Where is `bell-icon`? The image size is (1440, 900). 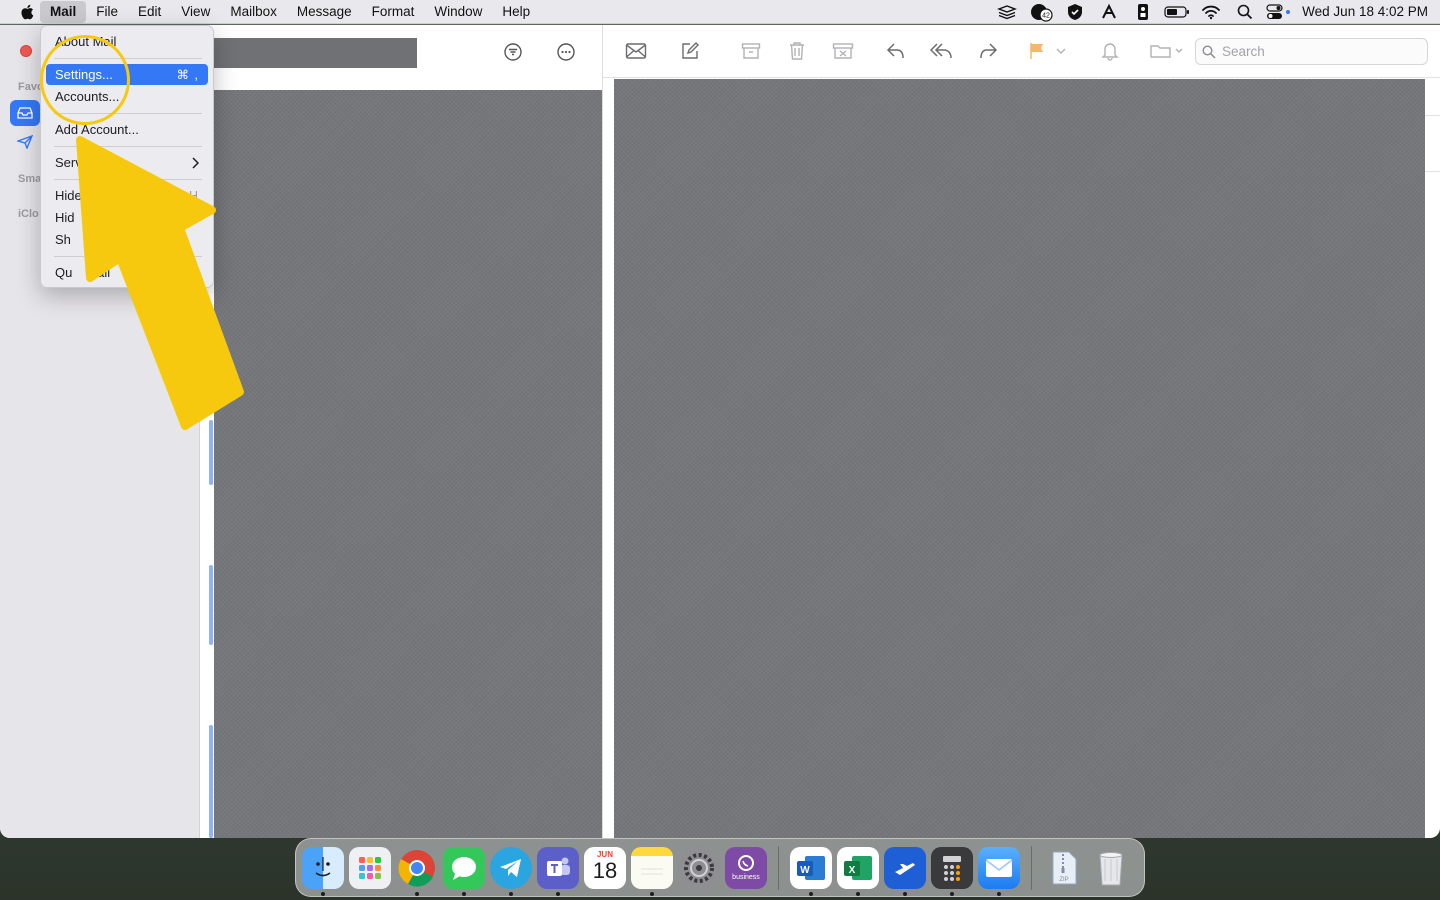 bell-icon is located at coordinates (1110, 51).